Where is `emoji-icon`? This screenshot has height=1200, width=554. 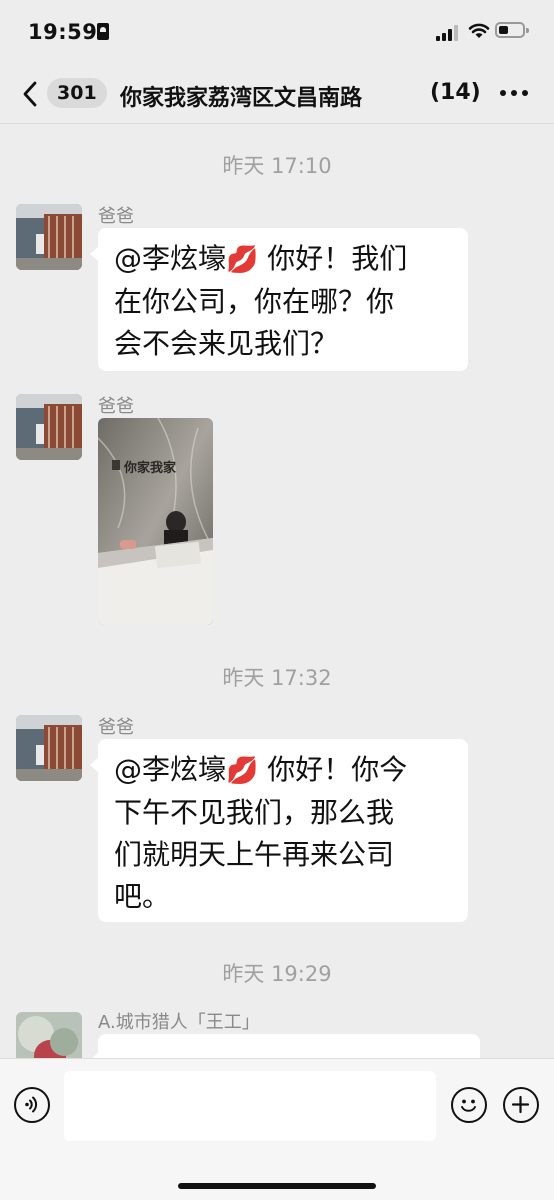 emoji-icon is located at coordinates (468, 1105).